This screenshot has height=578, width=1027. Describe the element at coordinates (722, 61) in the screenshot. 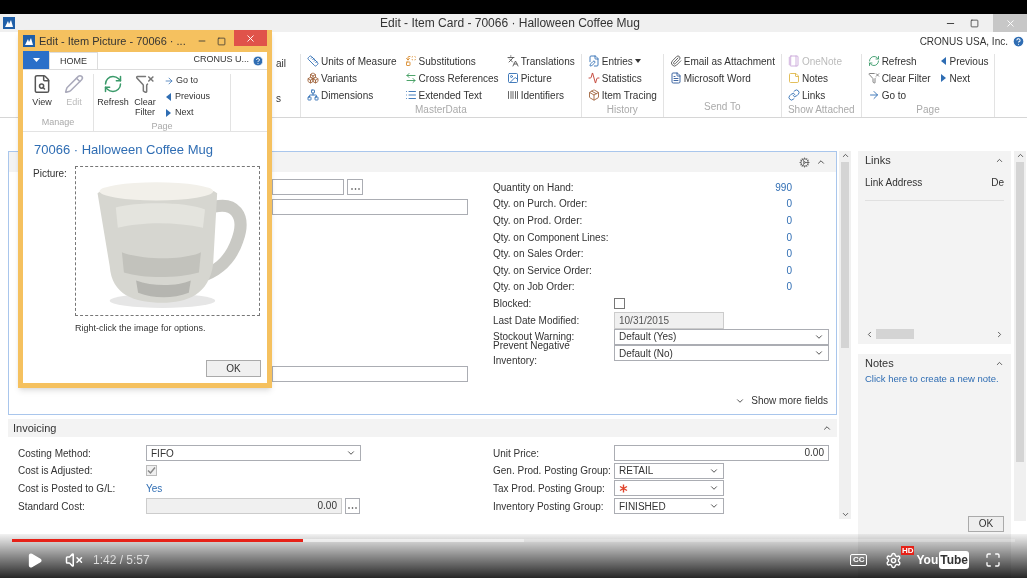

I see `ribbon-button: Email as Attachment` at that location.